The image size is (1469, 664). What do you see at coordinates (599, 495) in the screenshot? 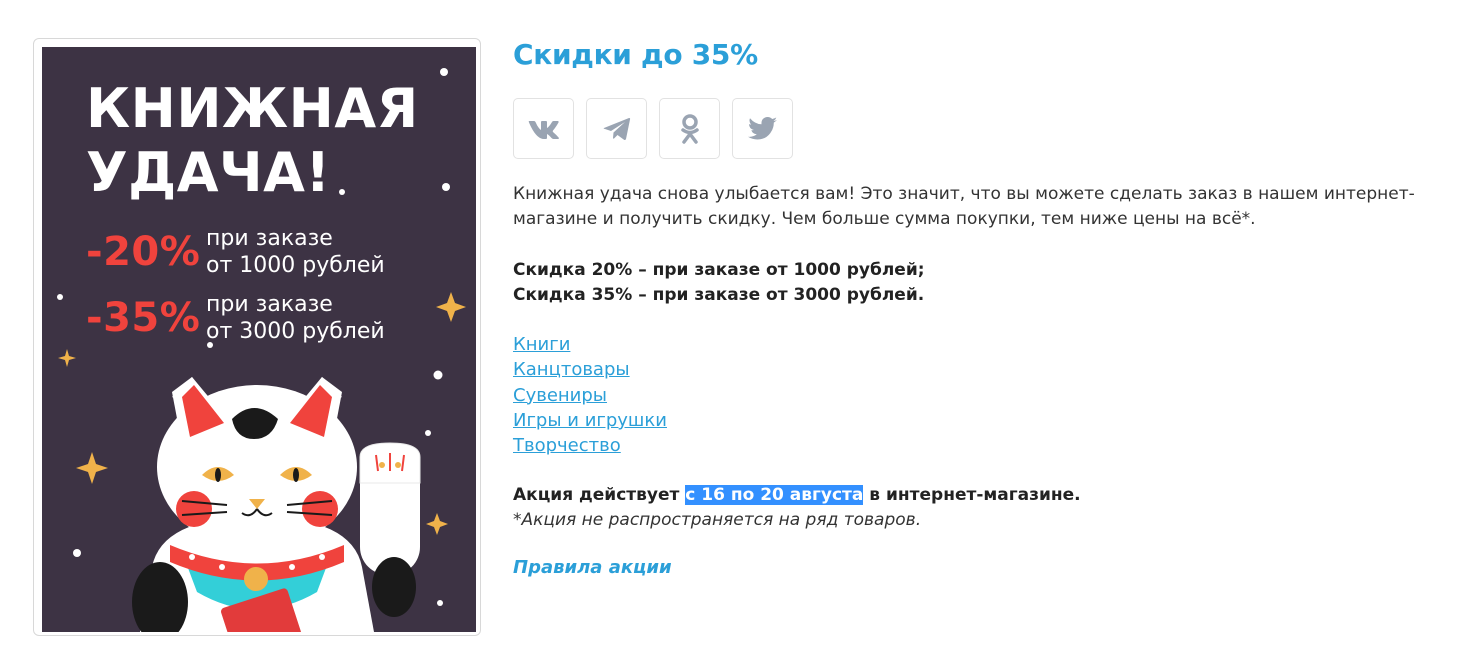
I see `promo-period-prefix: Акция действует` at bounding box center [599, 495].